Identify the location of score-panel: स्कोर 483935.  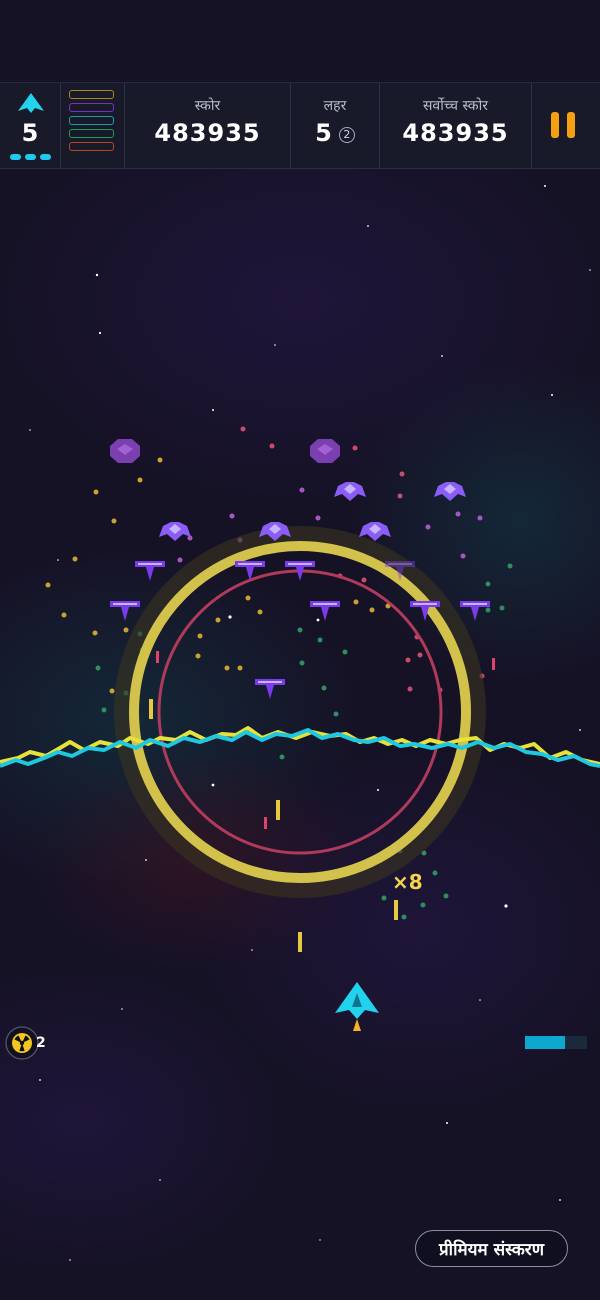
(208, 125).